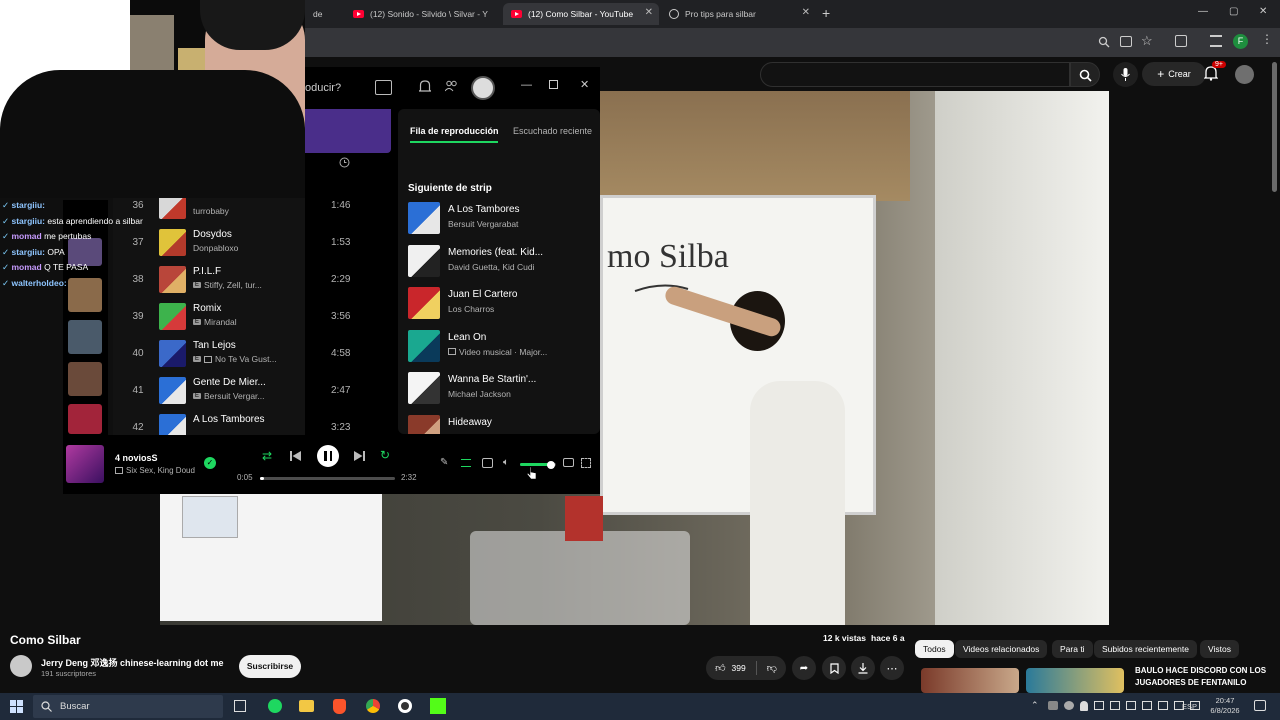 Image resolution: width=1280 pixels, height=720 pixels. I want to click on channel-name: Jerry Deng 邓逸扬 chinese-learning dot me, so click(132, 662).